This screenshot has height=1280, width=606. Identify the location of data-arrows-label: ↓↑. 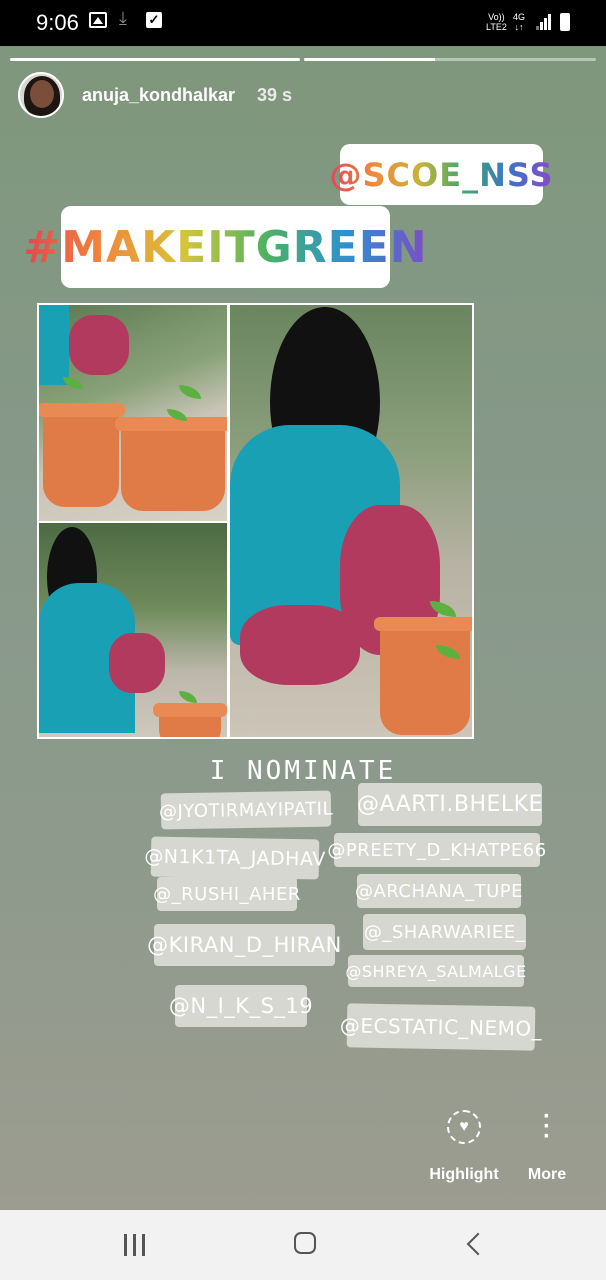
(519, 27).